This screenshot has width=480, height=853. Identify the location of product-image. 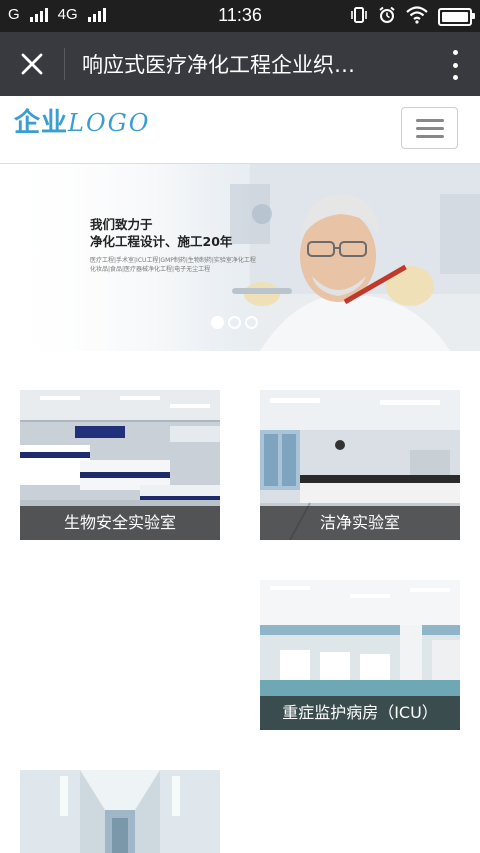
(120, 811).